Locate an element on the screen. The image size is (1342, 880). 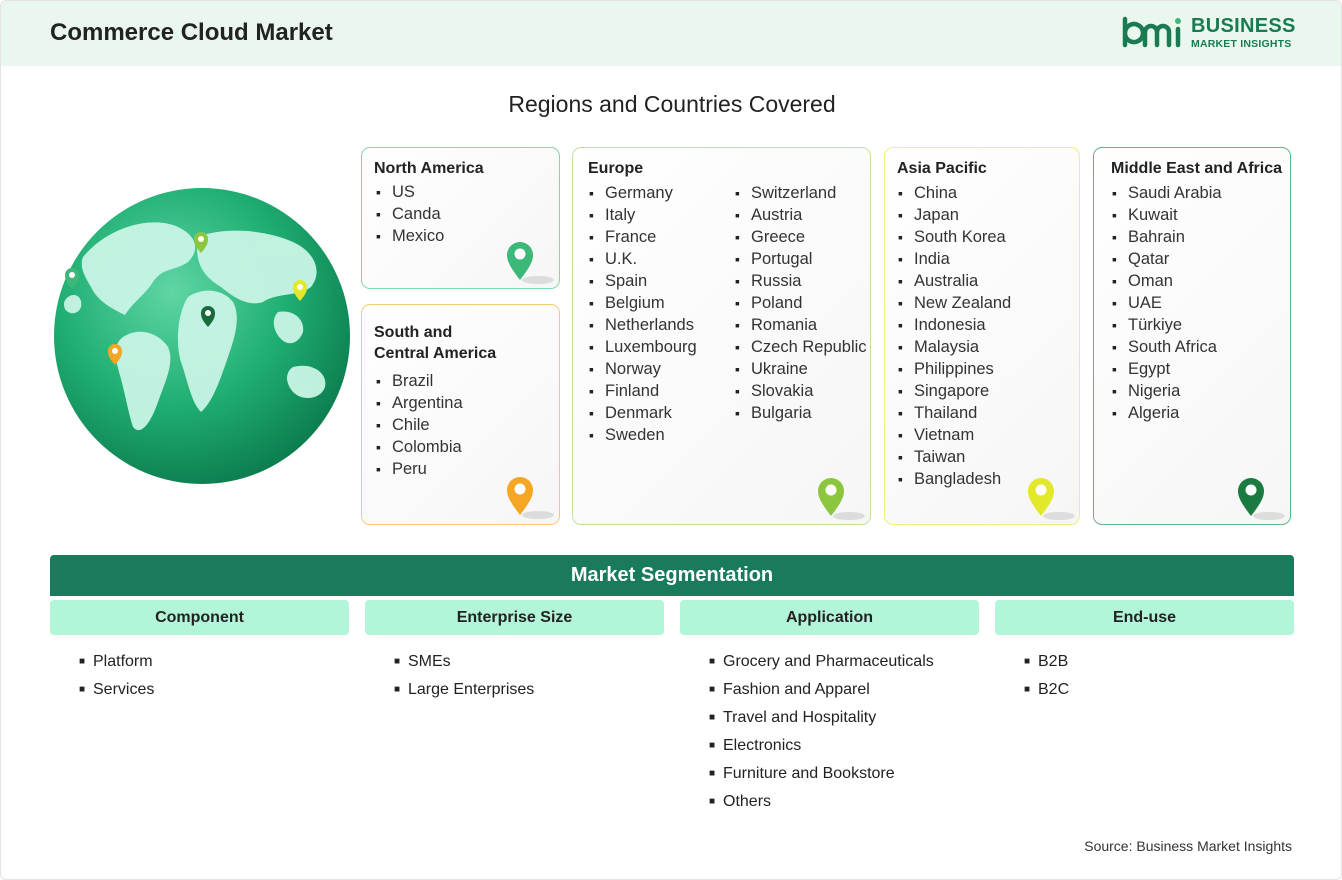
segment-list-end-use: B2B B2C is located at coordinates (1046, 678).